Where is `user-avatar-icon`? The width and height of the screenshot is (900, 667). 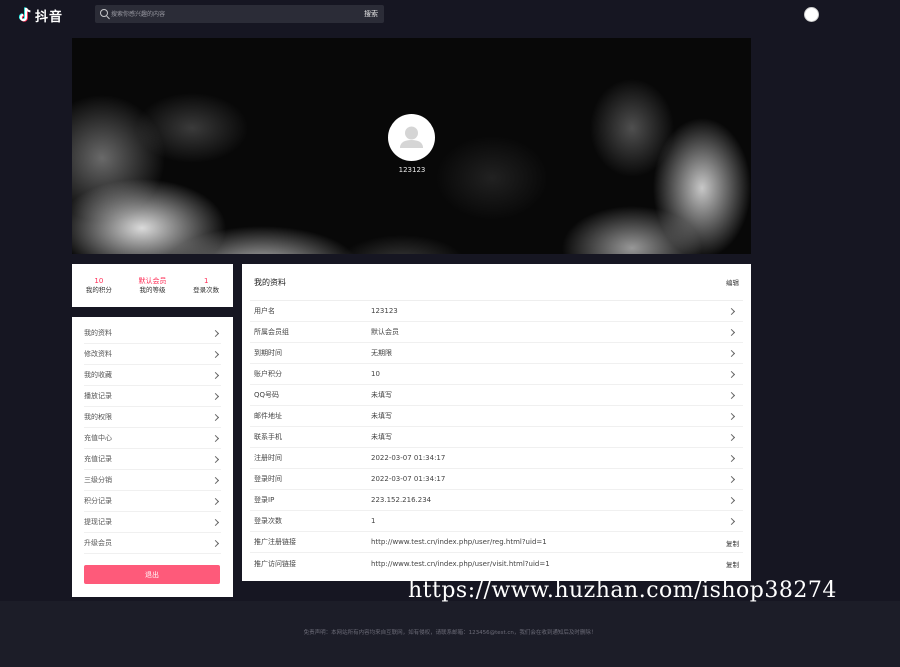 user-avatar-icon is located at coordinates (811, 14).